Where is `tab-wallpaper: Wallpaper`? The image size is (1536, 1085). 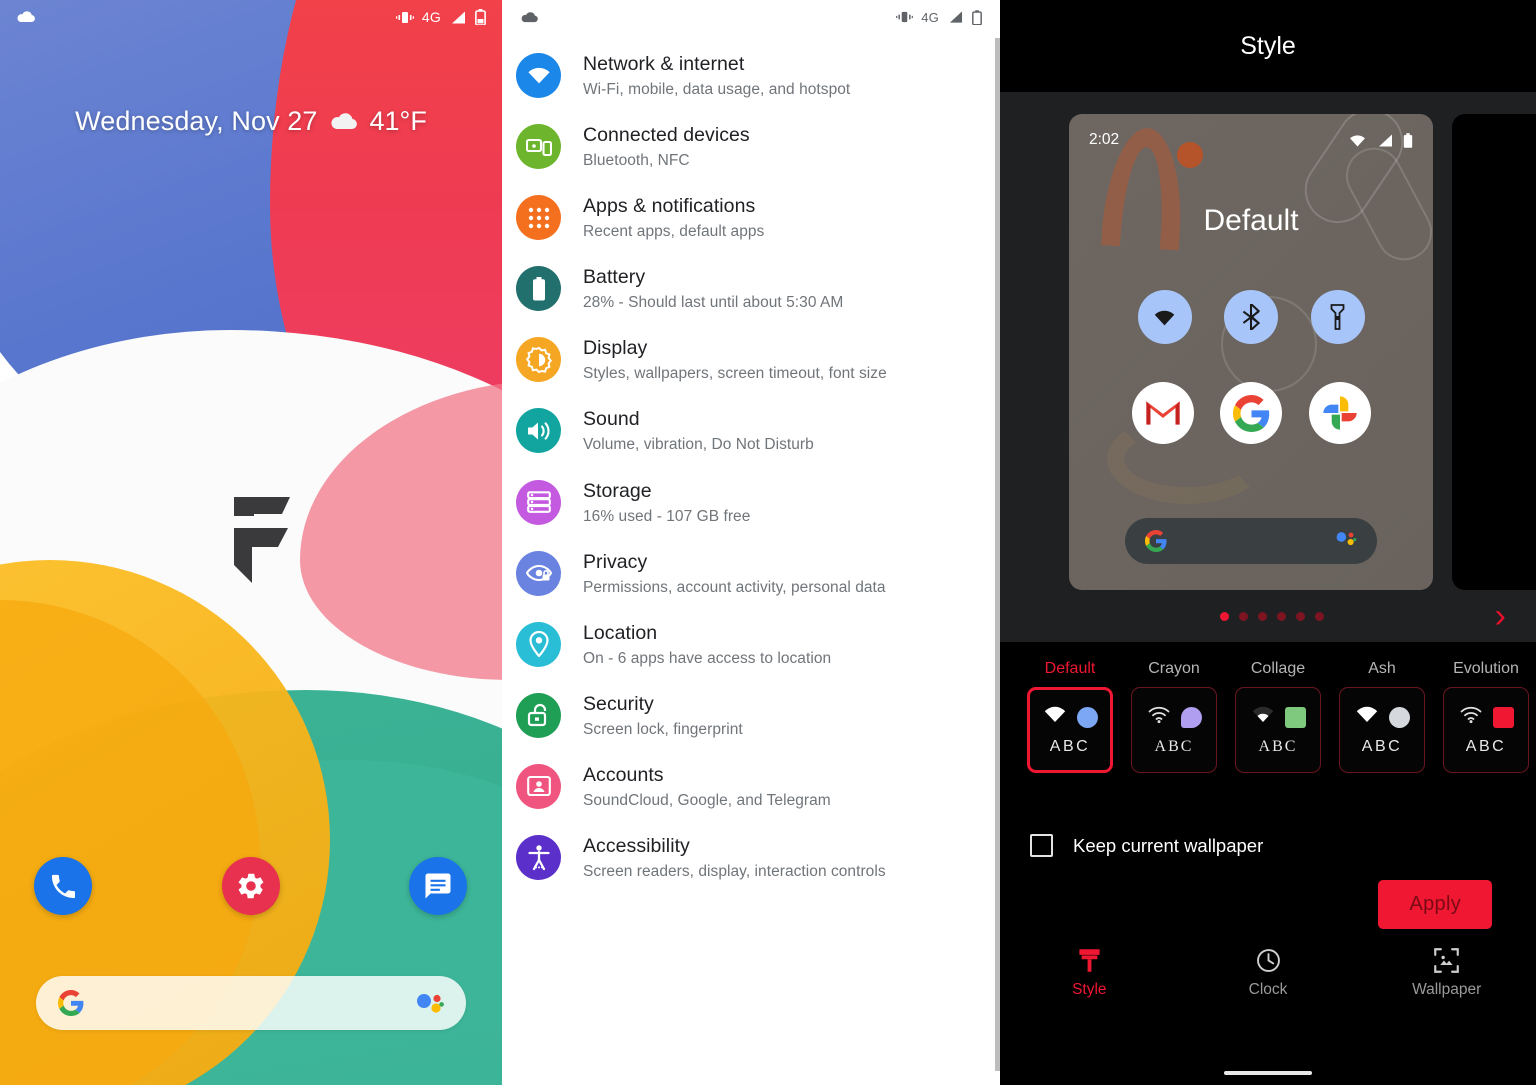
tab-wallpaper: Wallpaper is located at coordinates (1446, 973).